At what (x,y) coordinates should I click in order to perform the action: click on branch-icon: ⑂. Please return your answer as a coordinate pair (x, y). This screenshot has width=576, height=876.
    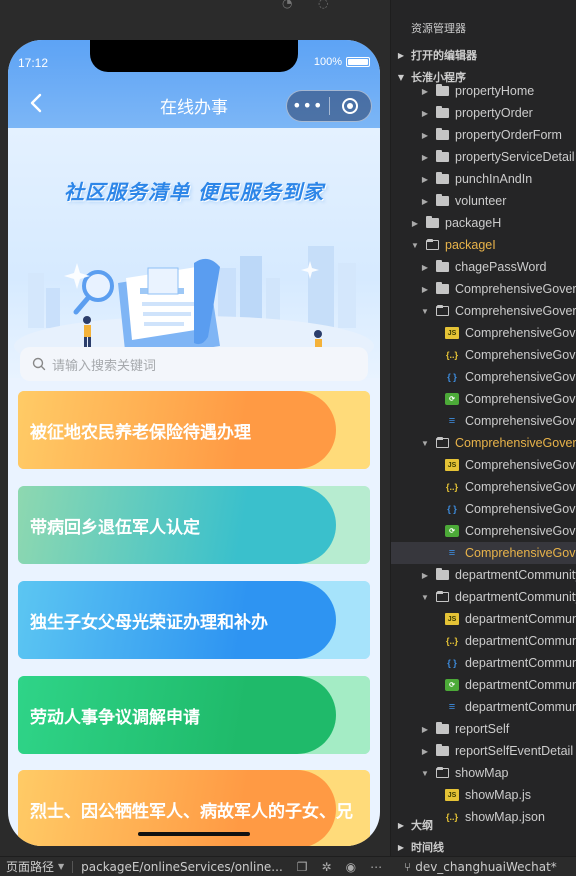
    Looking at the image, I should click on (408, 867).